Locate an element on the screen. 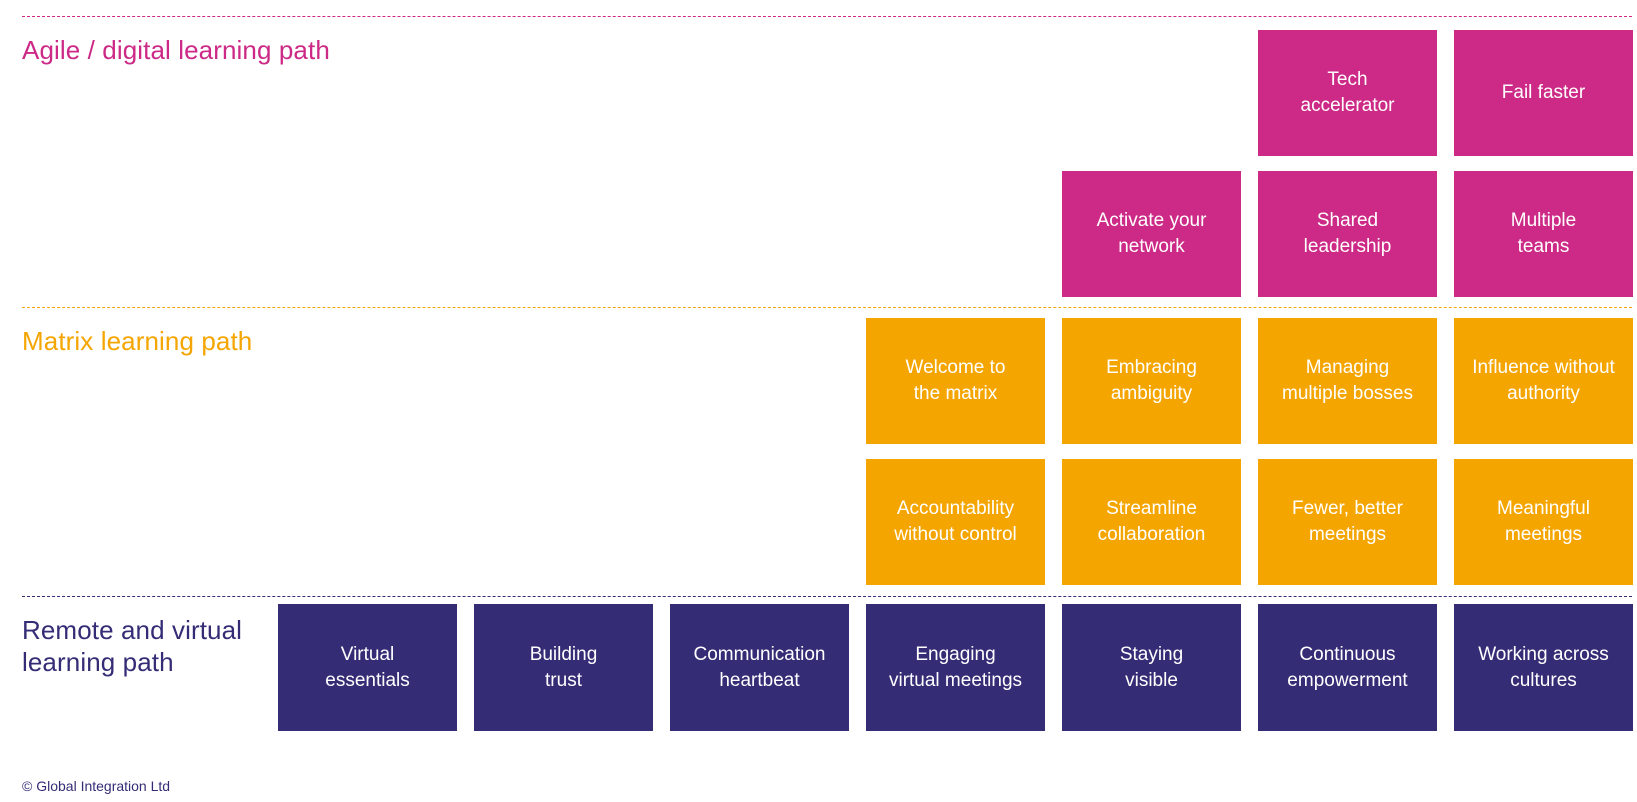 The height and width of the screenshot is (802, 1637). module-label: Working across cultures is located at coordinates (1543, 668).